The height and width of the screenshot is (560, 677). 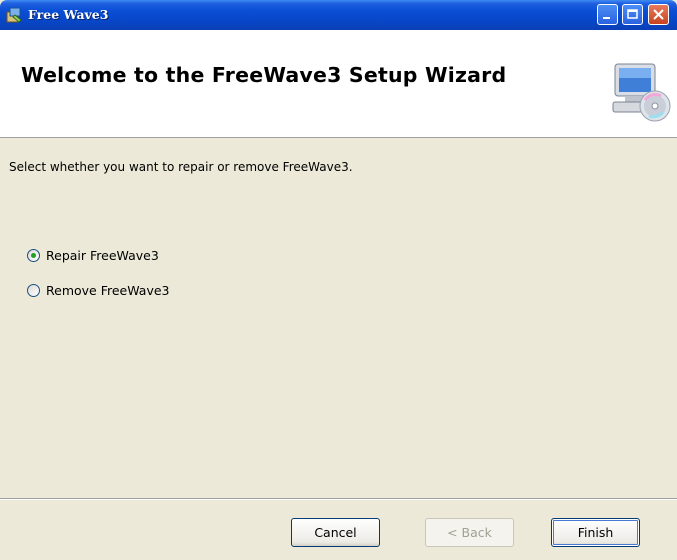 I want to click on window-title: Free Wave3, so click(x=68, y=14).